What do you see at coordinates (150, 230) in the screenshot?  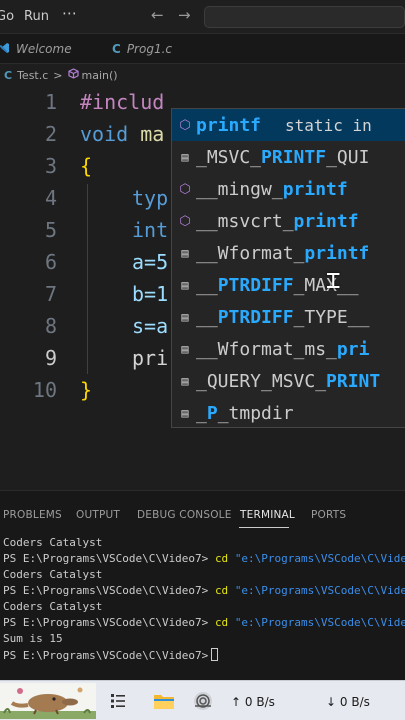 I see `code-line-int: int` at bounding box center [150, 230].